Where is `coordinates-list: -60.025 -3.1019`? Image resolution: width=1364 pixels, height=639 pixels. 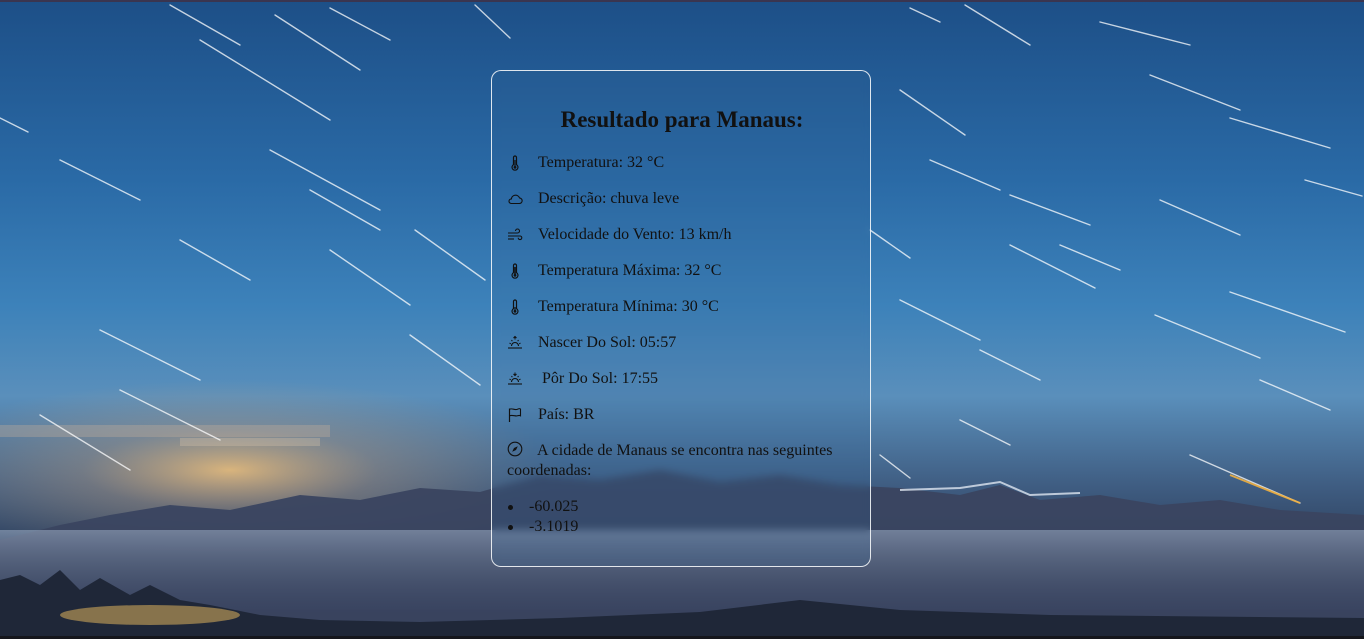
coordinates-list: -60.025 -3.1019 is located at coordinates (542, 517).